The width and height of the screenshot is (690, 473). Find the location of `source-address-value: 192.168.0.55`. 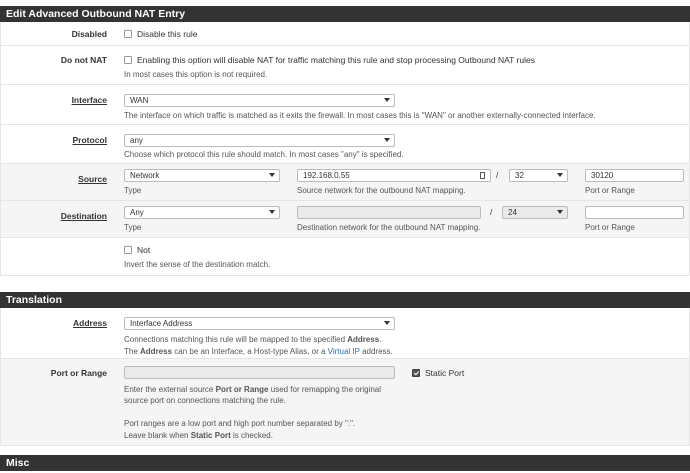

source-address-value: 192.168.0.55 is located at coordinates (326, 175).